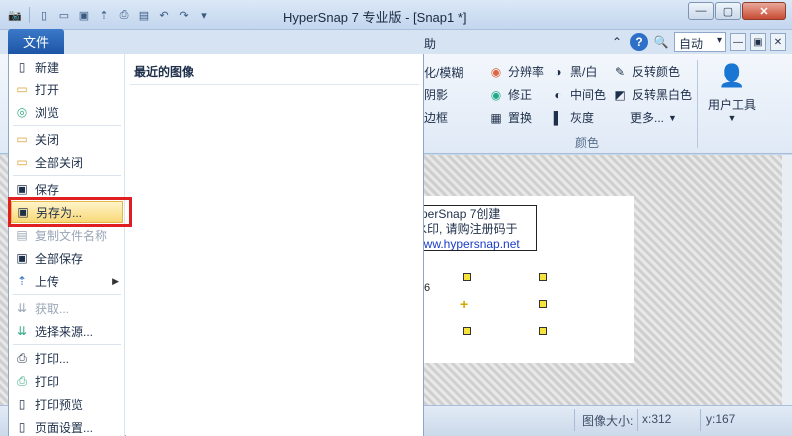  Describe the element at coordinates (164, 15) in the screenshot. I see `undo-icon: ↶` at that location.